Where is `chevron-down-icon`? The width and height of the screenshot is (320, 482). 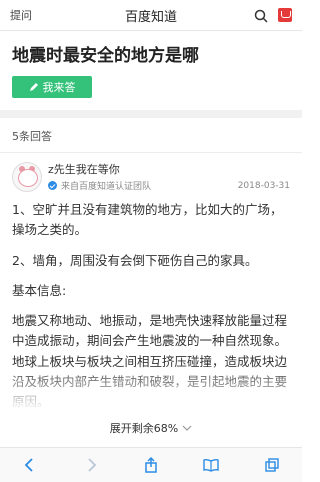
chevron-down-icon is located at coordinates (187, 428).